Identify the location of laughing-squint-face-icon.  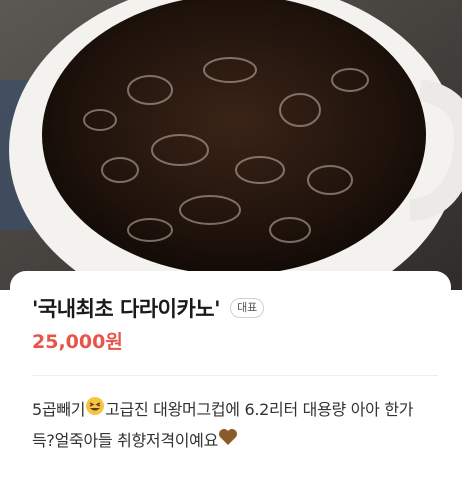
(95, 411).